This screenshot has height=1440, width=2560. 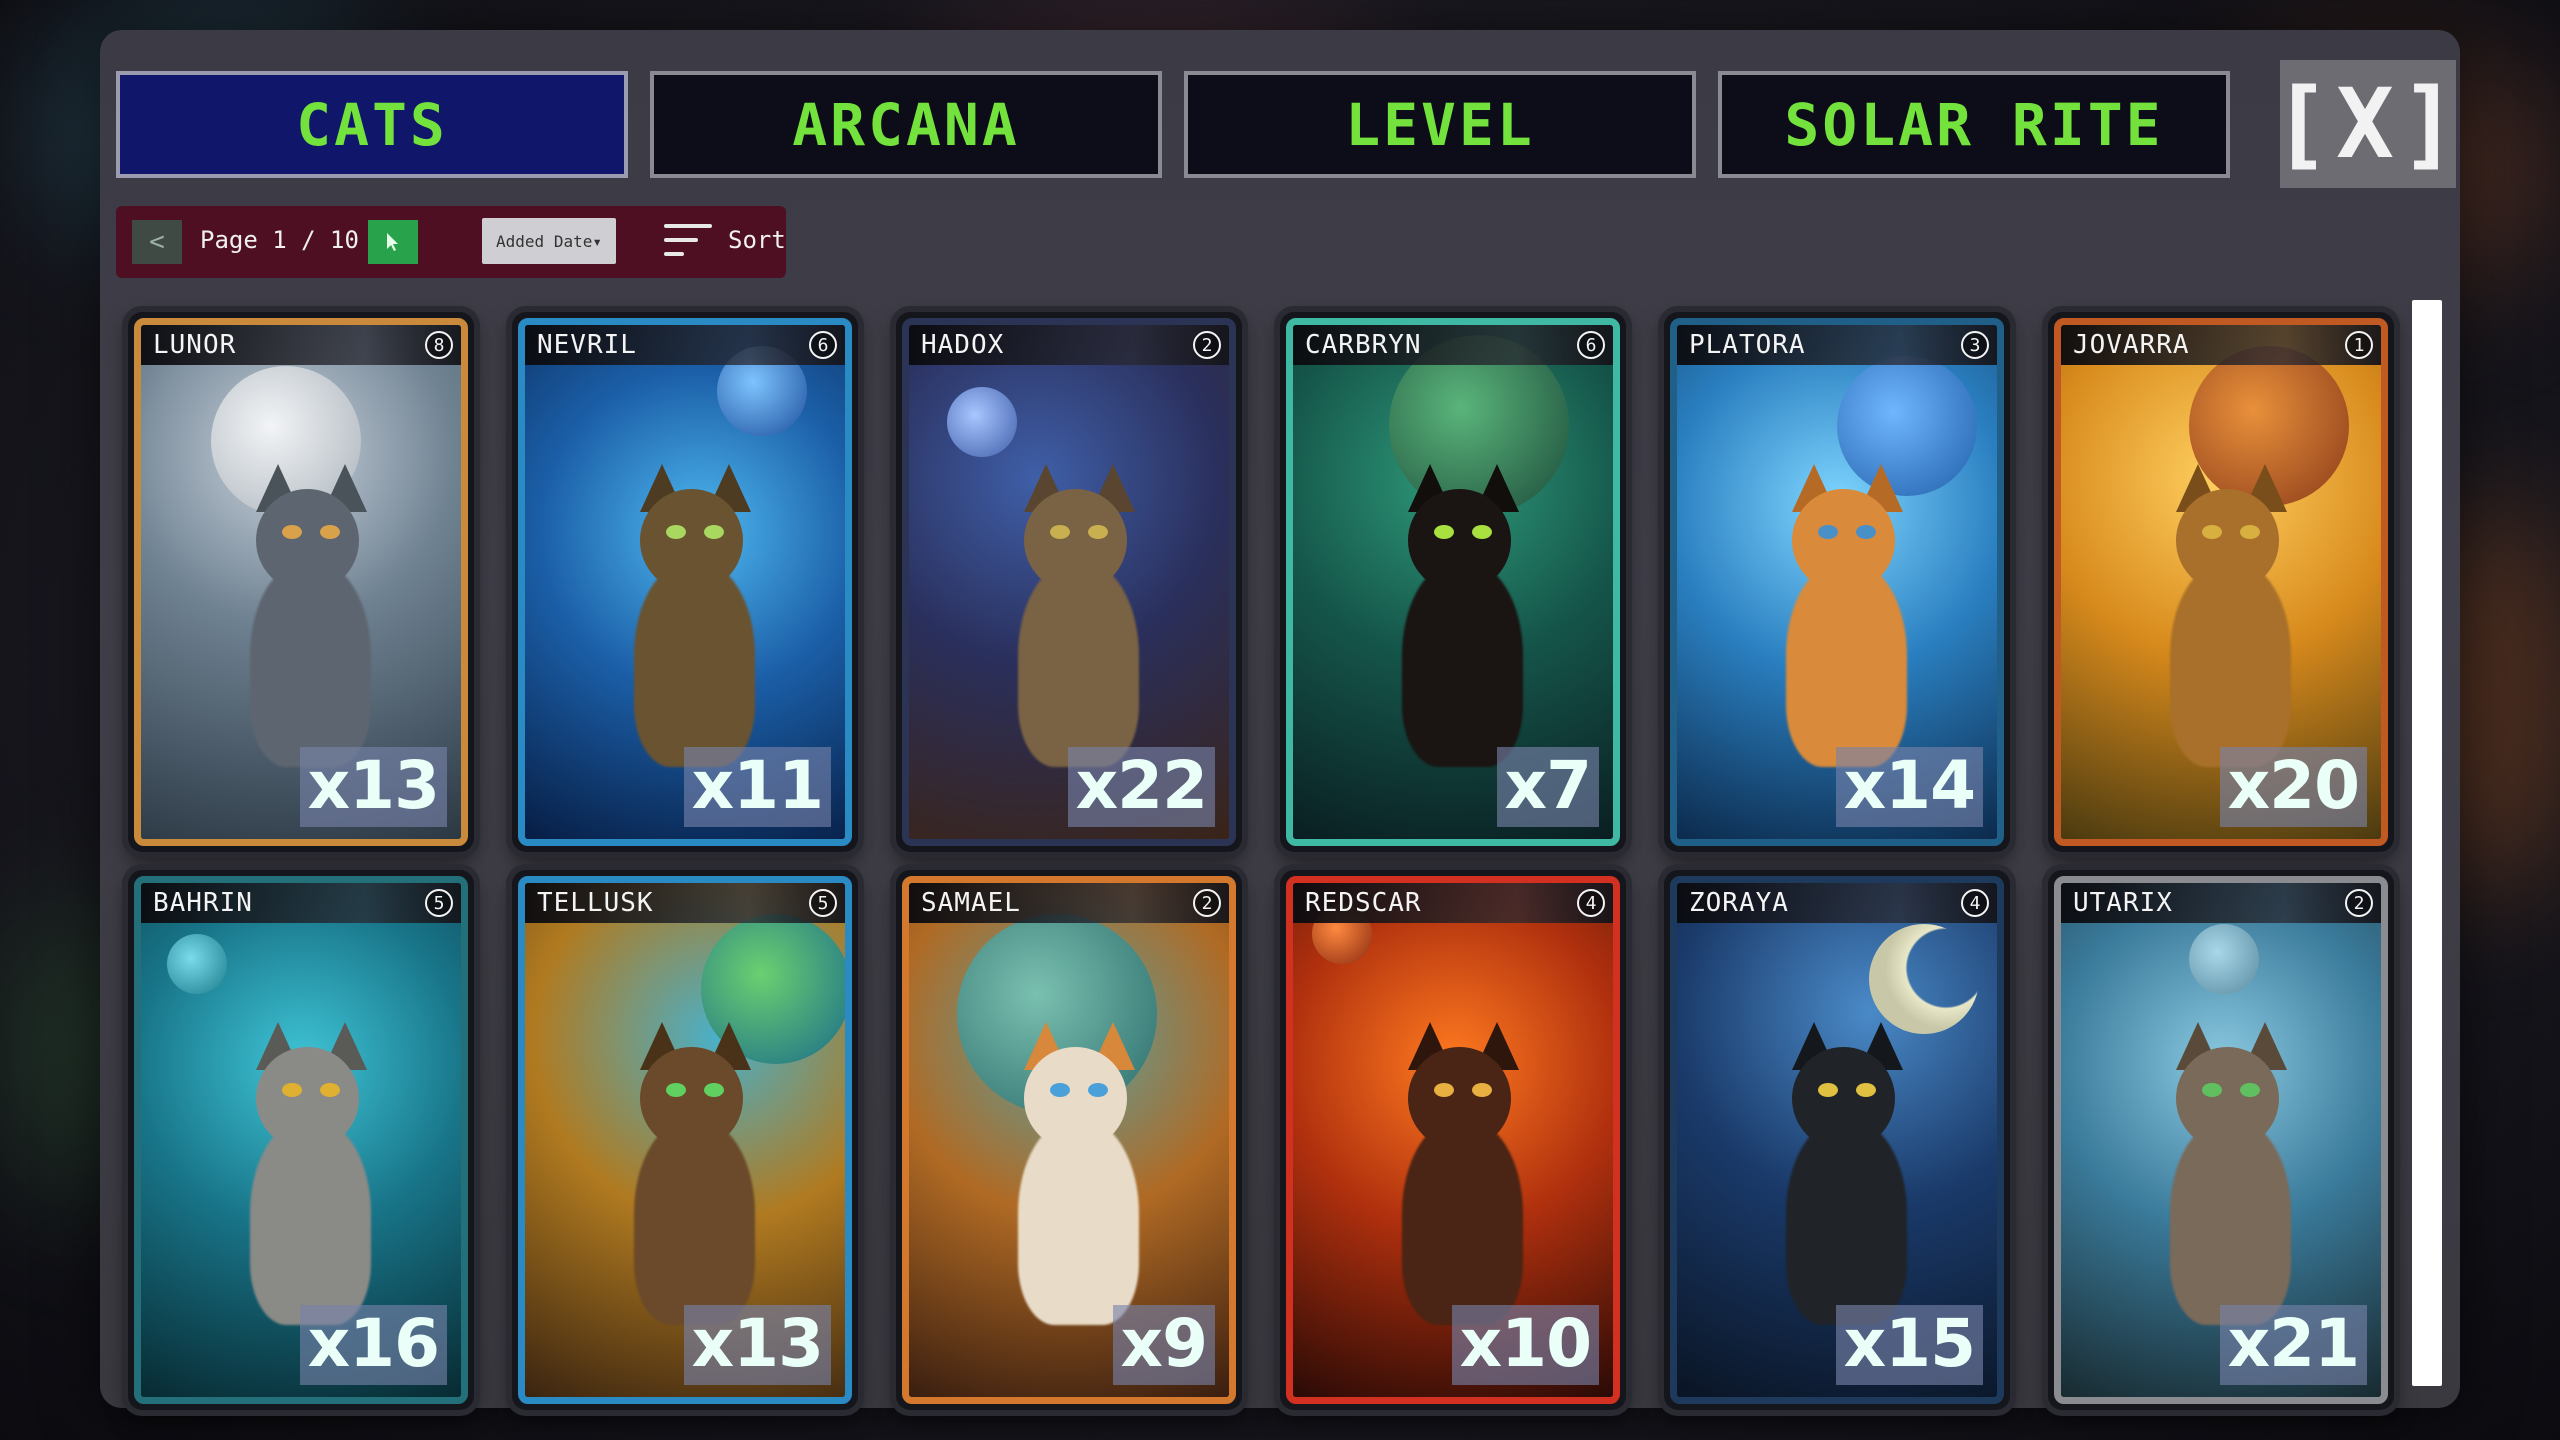 What do you see at coordinates (1837, 903) in the screenshot?
I see `card-header: ZORAYA 4` at bounding box center [1837, 903].